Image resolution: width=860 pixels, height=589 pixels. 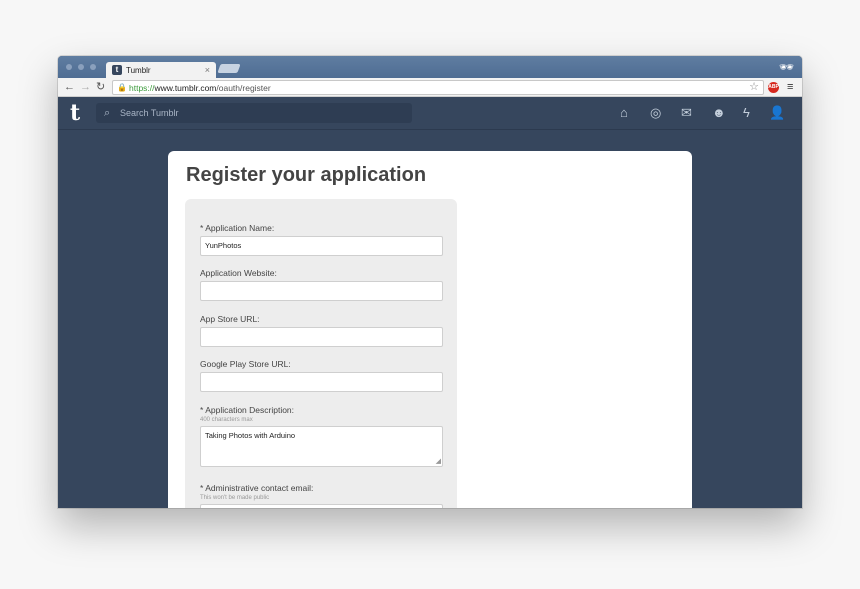 I want to click on tab-title: Tumblr, so click(x=138, y=70).